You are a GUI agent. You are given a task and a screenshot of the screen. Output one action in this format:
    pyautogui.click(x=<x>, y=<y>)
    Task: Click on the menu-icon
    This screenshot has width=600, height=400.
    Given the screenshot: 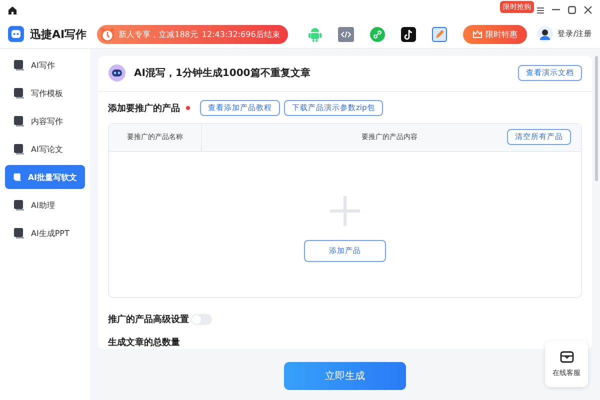 What is the action you would take?
    pyautogui.click(x=540, y=10)
    